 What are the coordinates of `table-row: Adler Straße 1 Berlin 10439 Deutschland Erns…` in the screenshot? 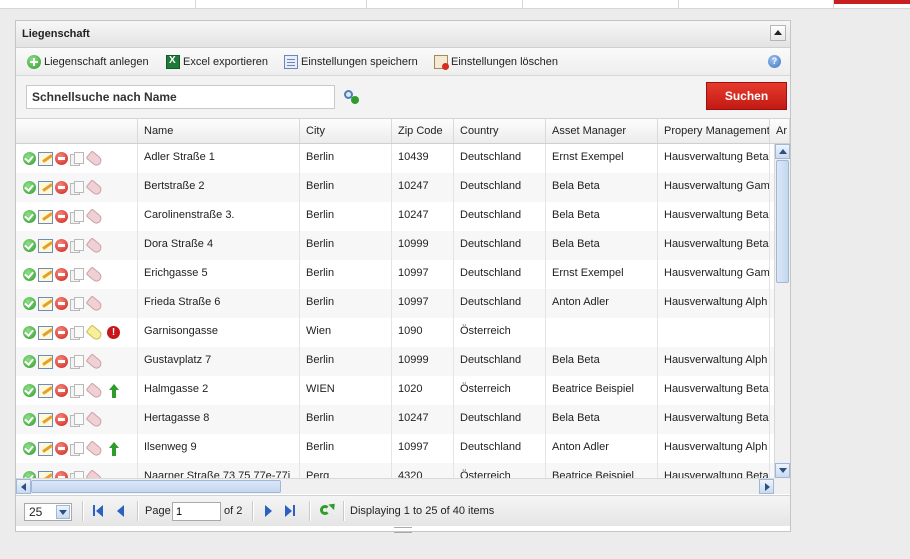 It's located at (395, 158).